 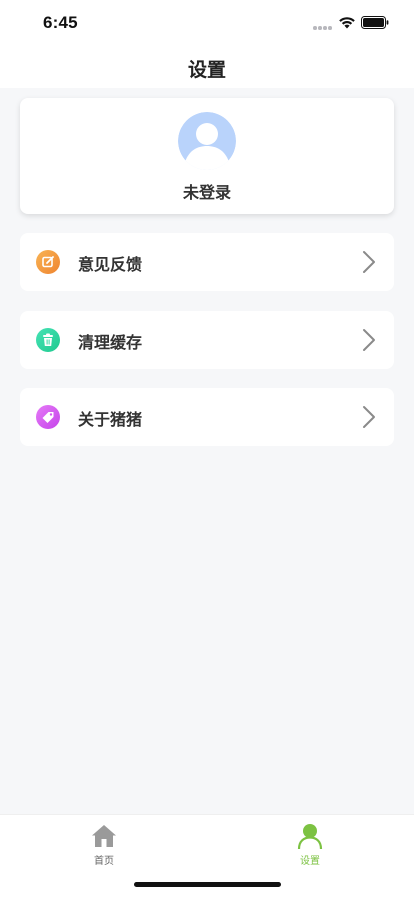 I want to click on profile-card: 未登录, so click(x=207, y=156).